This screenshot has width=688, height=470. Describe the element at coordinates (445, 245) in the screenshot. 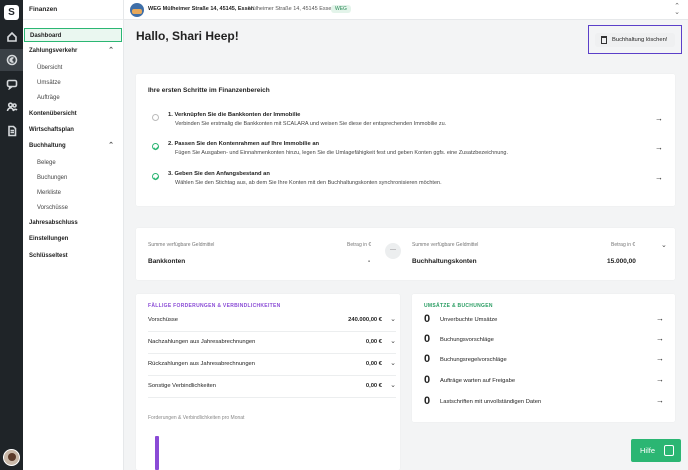

I see `ledger-funds-label: Summe verfügbare Geldmittel` at that location.